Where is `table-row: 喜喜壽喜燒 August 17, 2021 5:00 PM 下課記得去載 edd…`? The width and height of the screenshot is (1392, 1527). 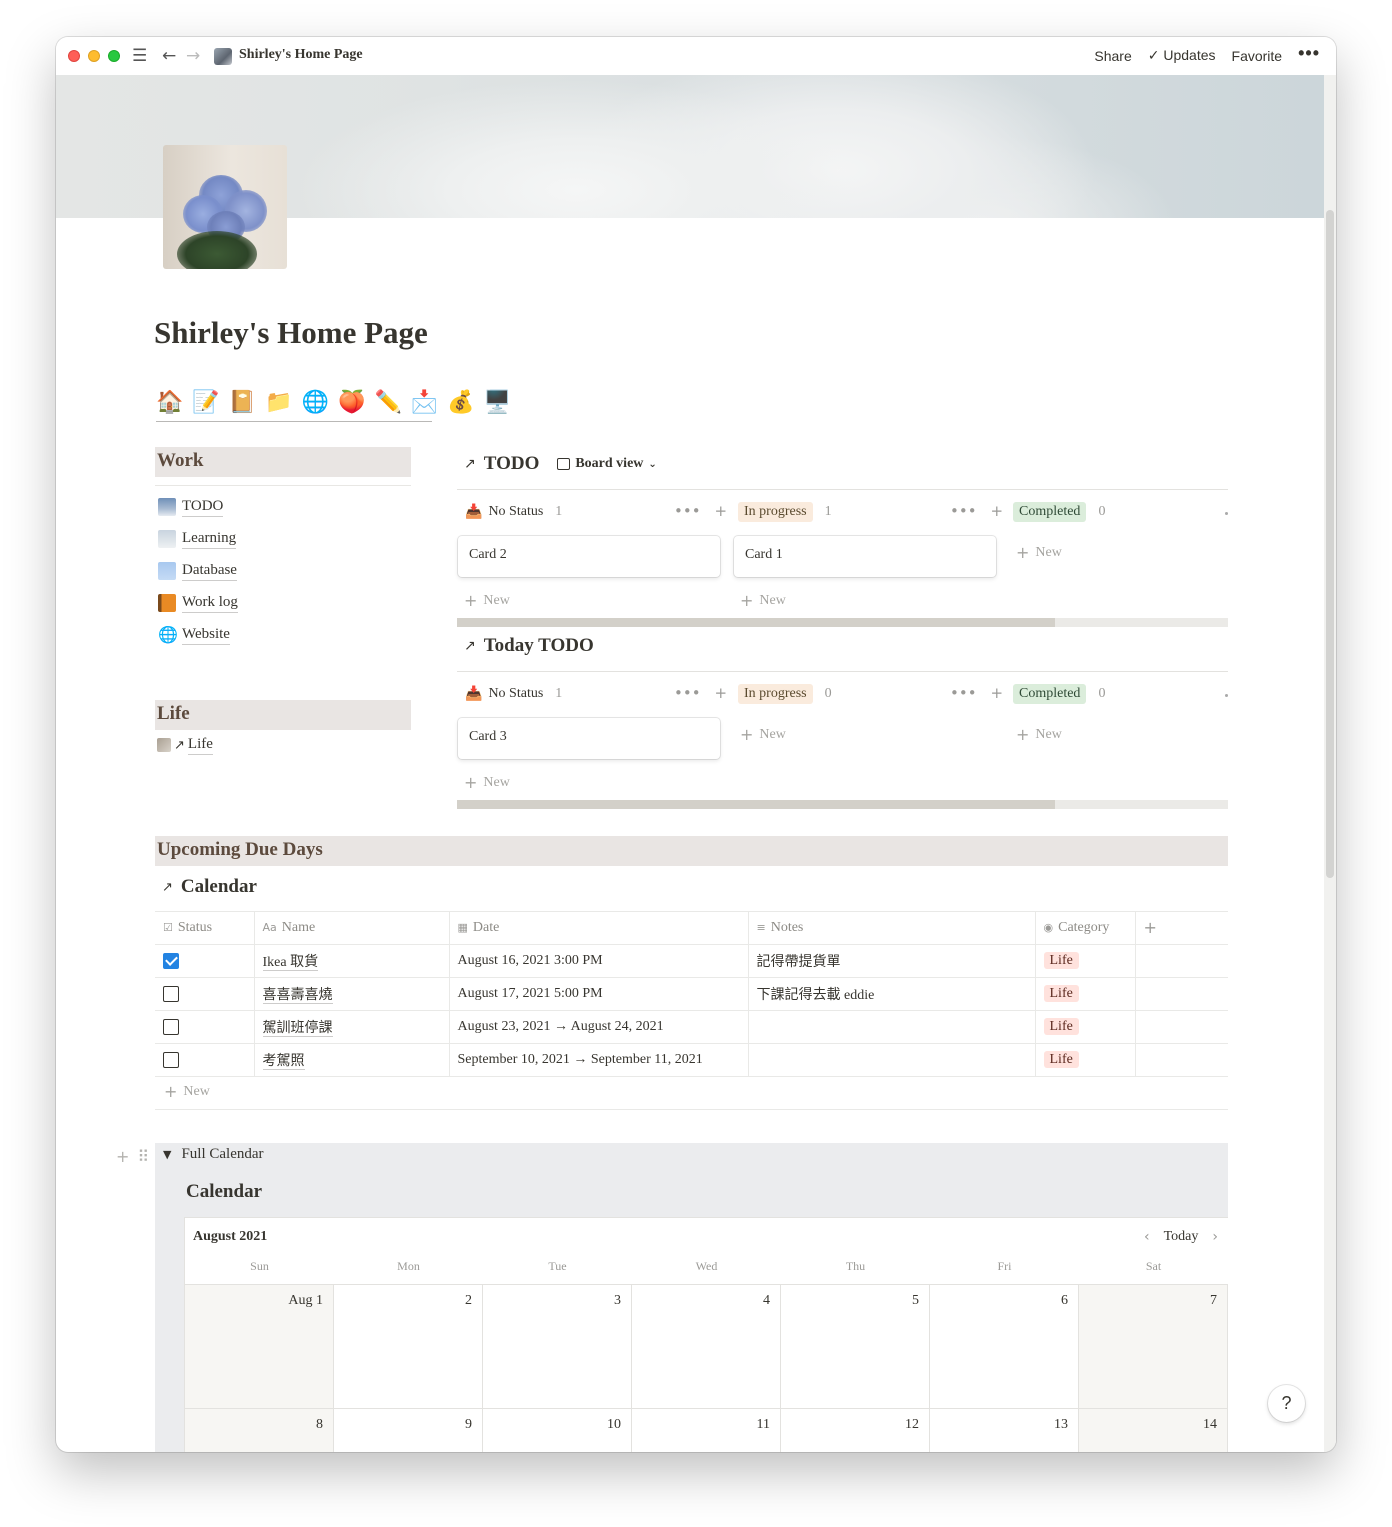
table-row: 喜喜壽喜燒 August 17, 2021 5:00 PM 下課記得去載 edd… is located at coordinates (691, 994).